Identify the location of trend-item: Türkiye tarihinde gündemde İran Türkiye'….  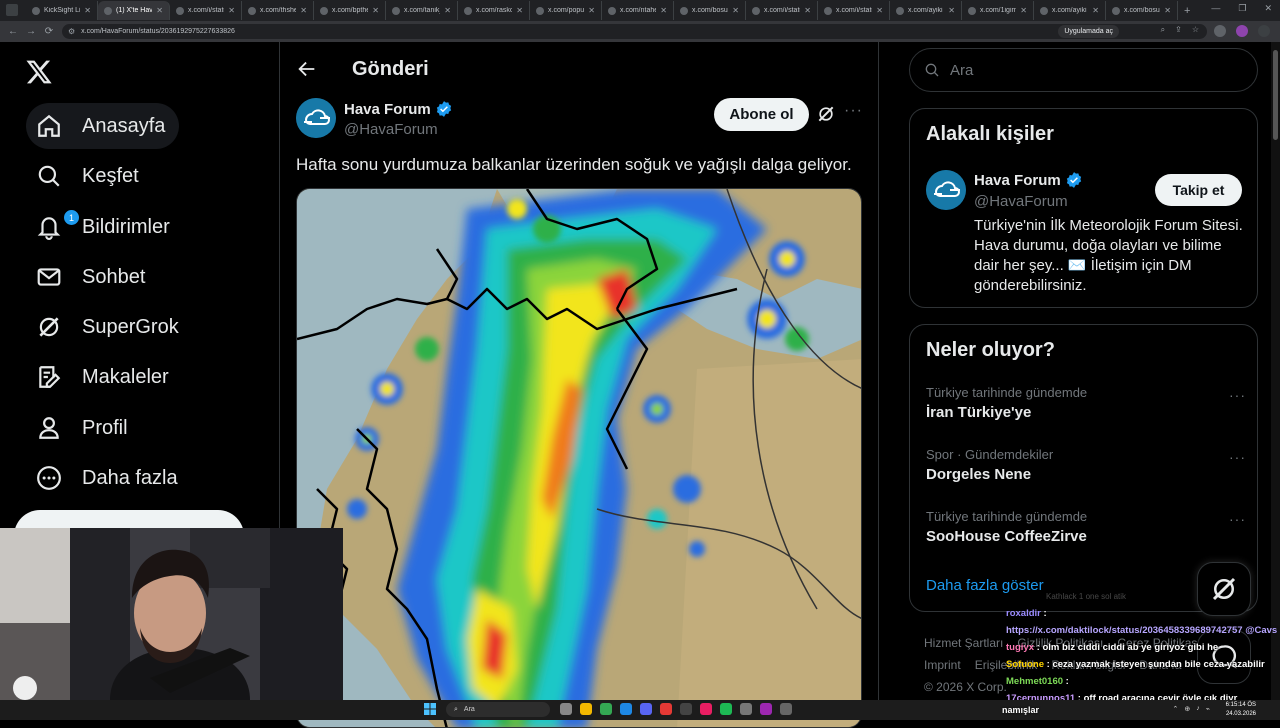
(1086, 403).